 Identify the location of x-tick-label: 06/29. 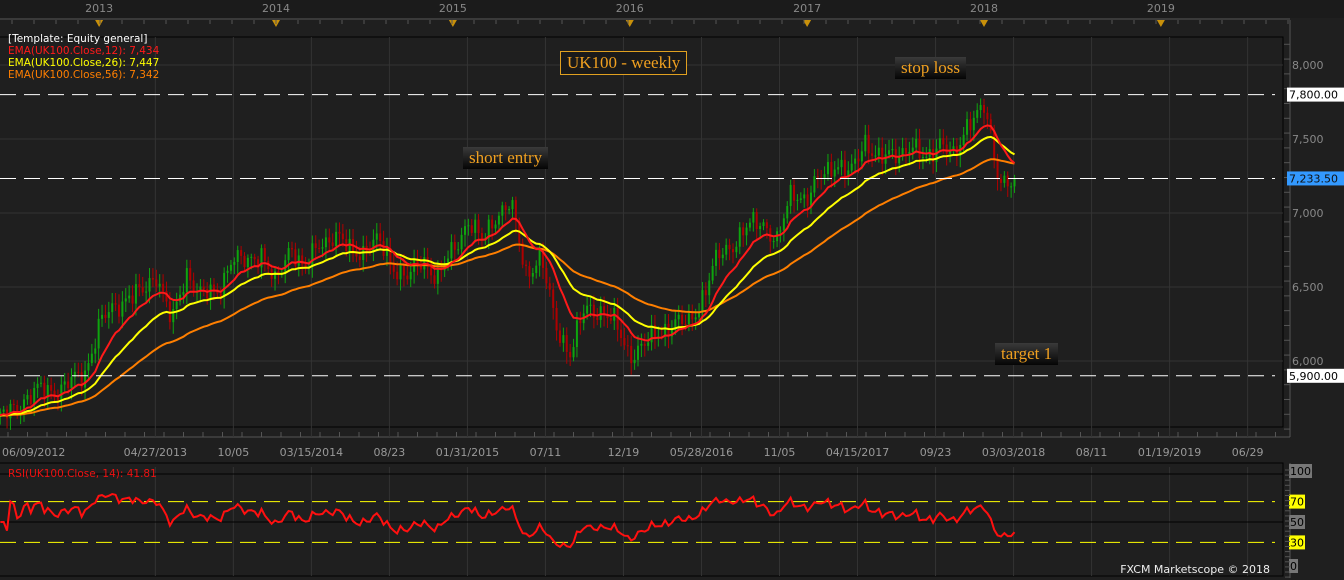
(1248, 452).